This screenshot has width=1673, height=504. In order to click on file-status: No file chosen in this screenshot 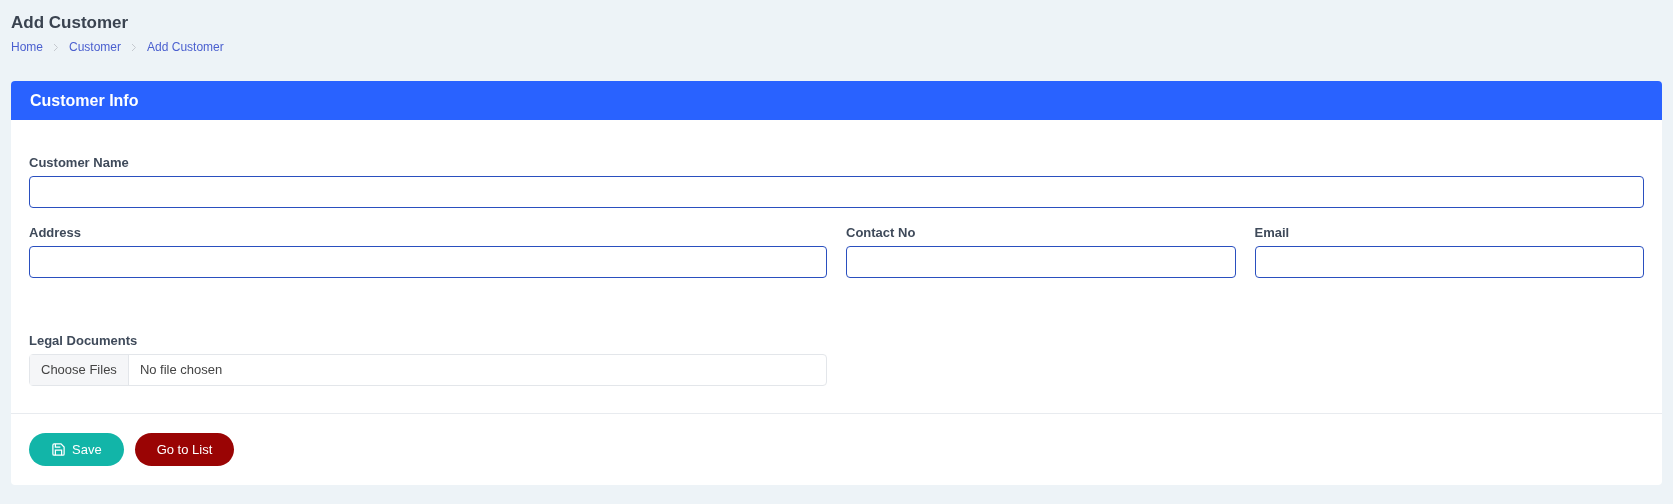, I will do `click(181, 370)`.